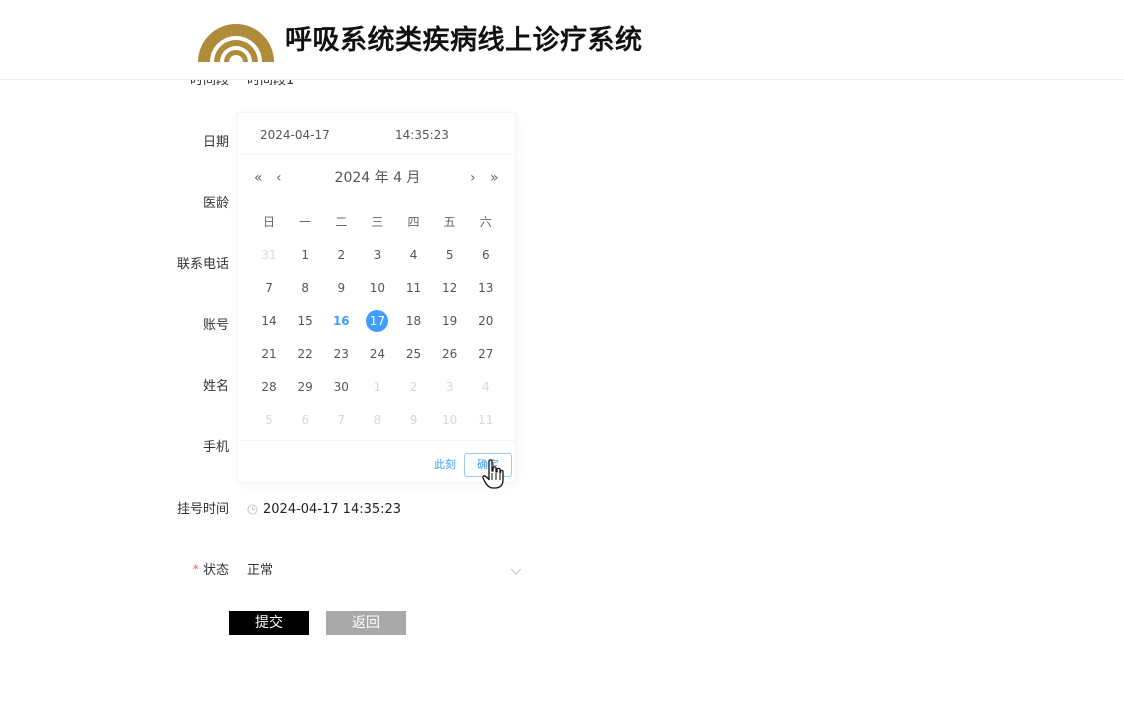  Describe the element at coordinates (295, 135) in the screenshot. I see `picker-date-input: 2024-04-17` at that location.